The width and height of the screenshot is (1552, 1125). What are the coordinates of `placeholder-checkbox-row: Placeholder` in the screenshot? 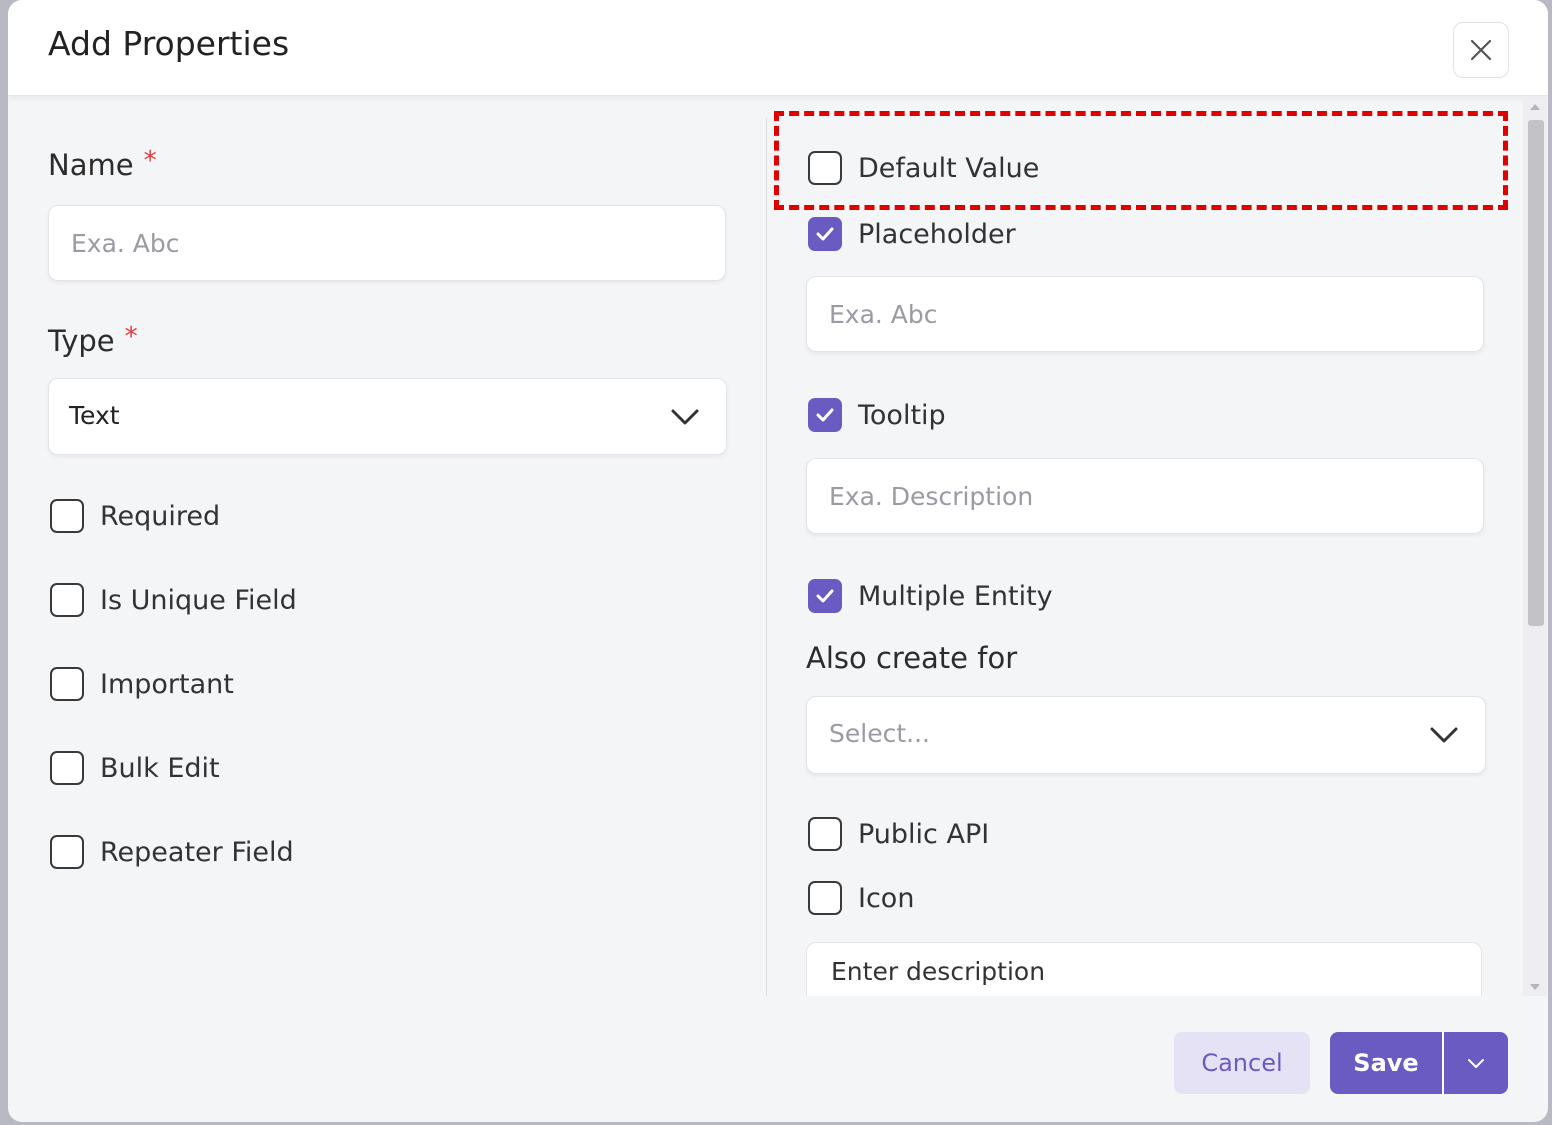 It's located at (912, 234).